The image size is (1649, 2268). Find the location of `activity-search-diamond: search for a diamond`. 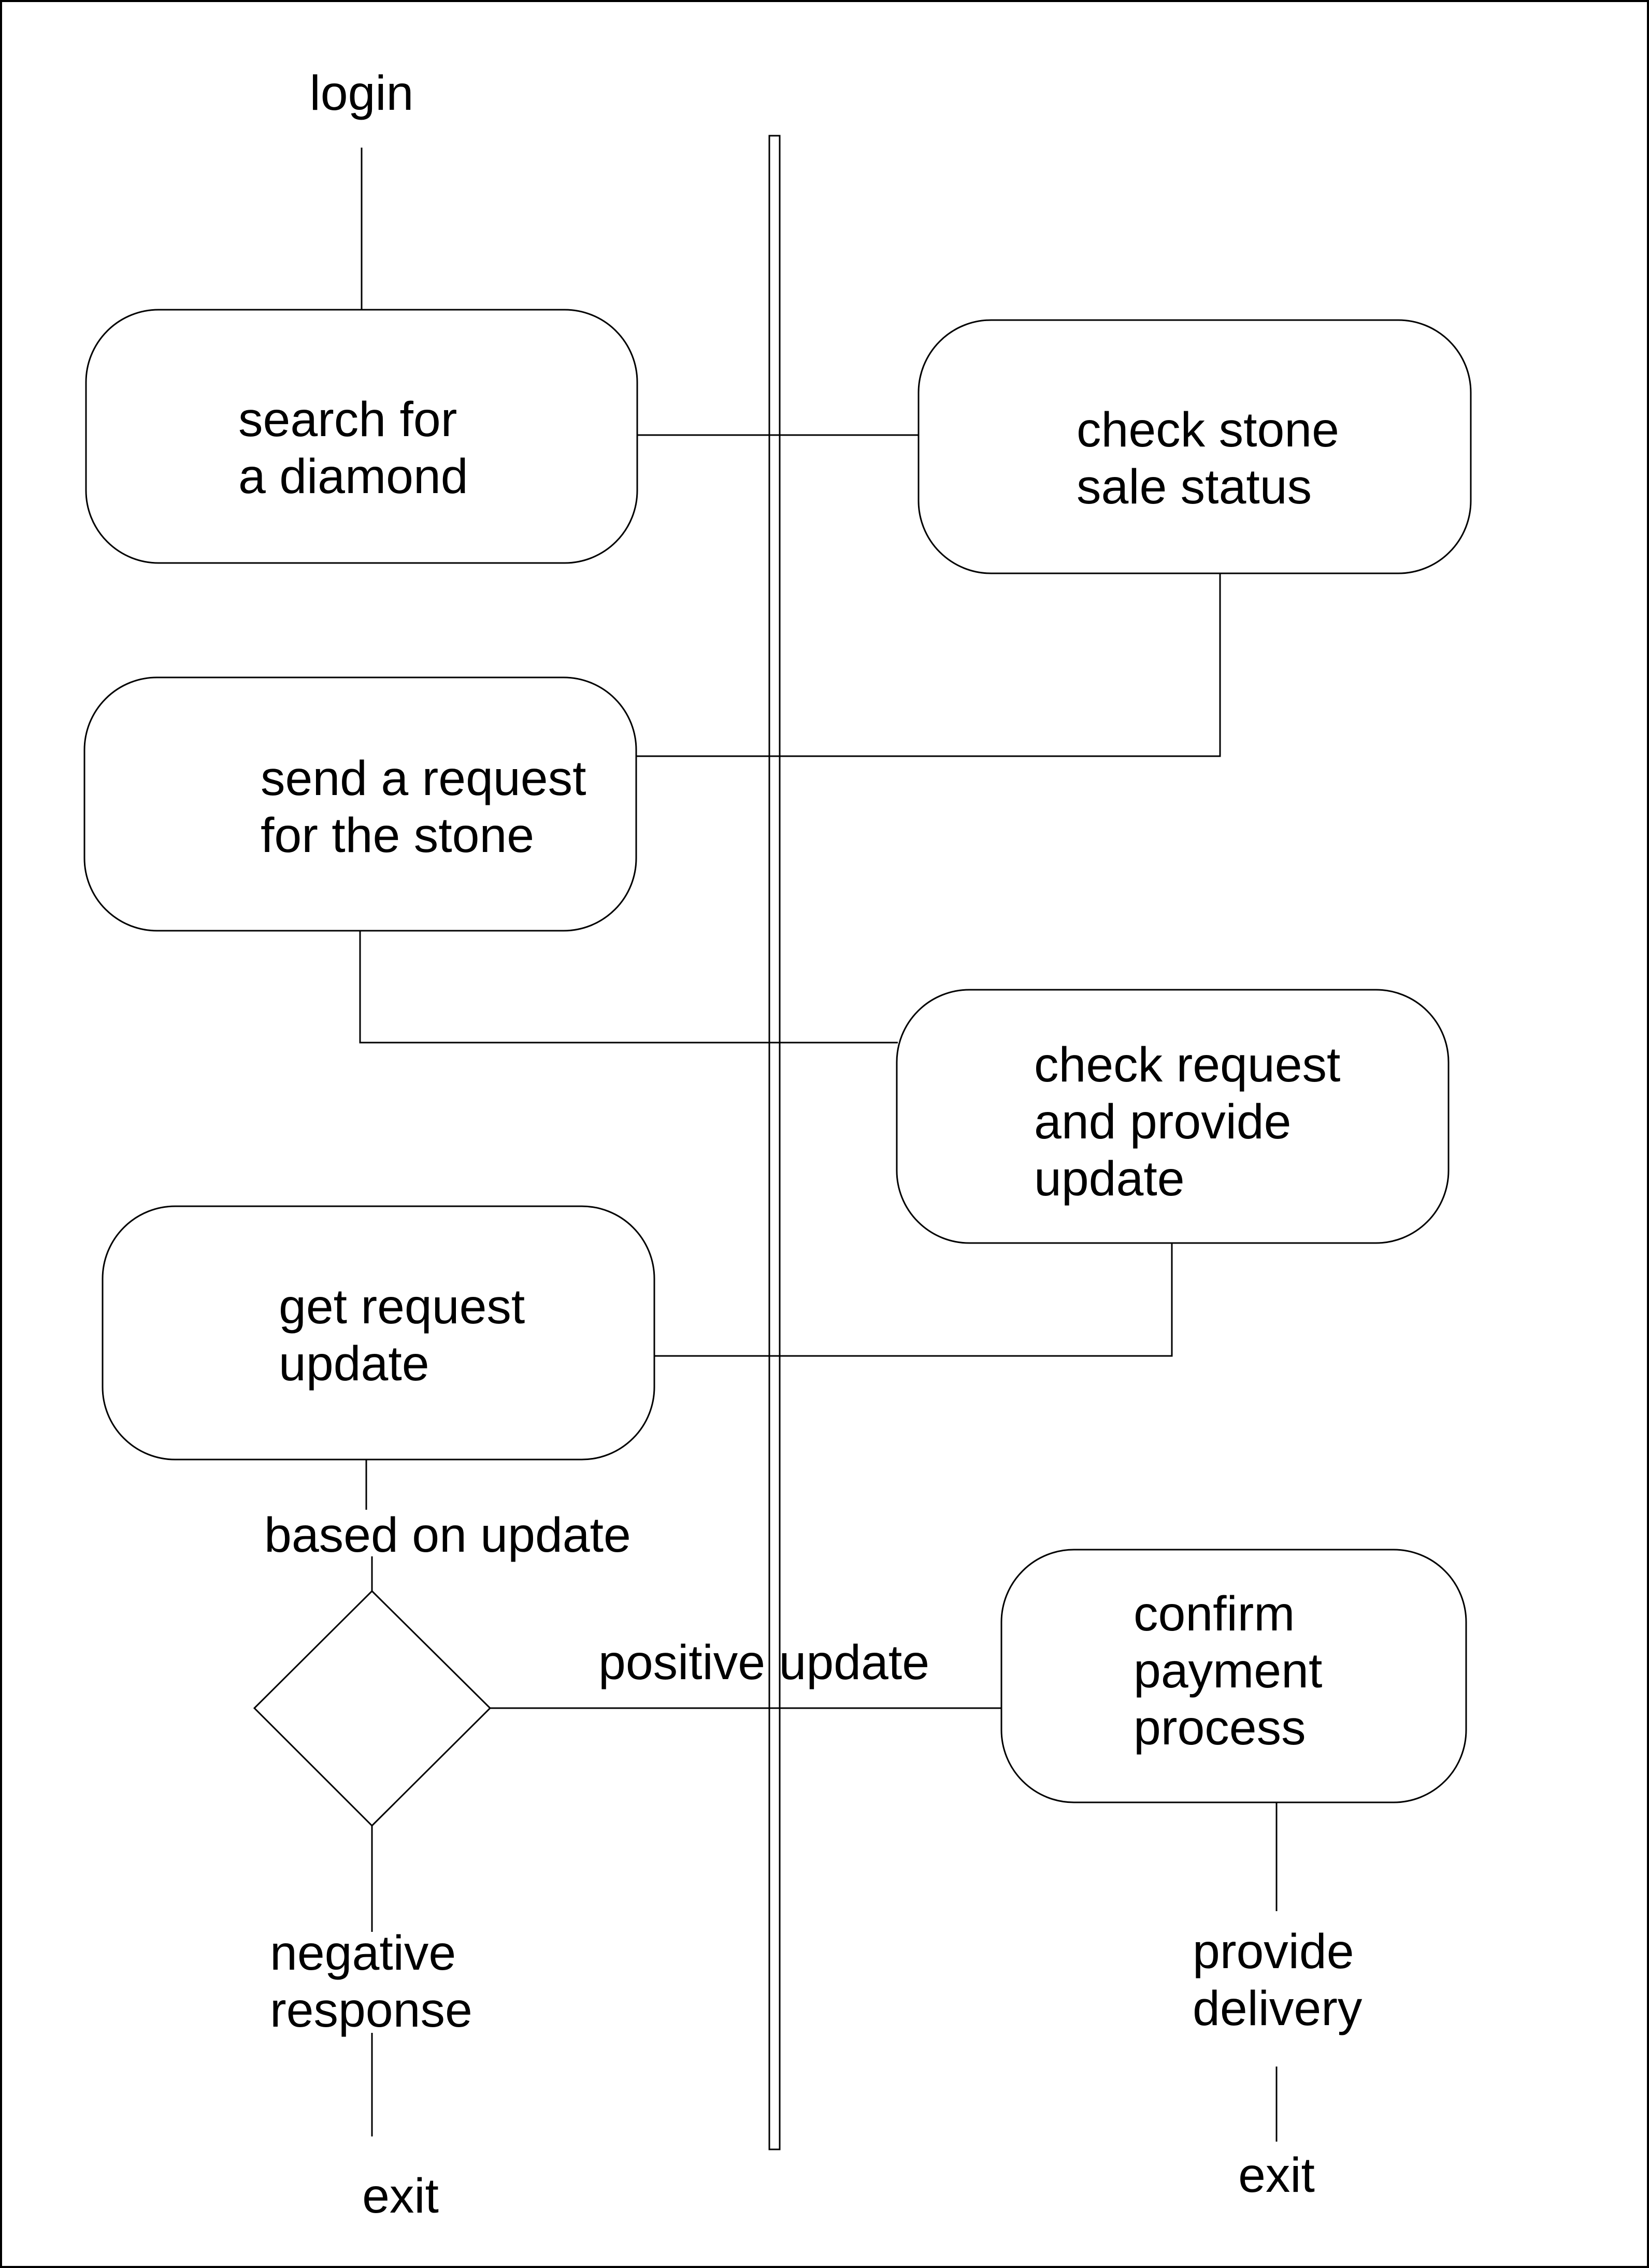

activity-search-diamond: search for a diamond is located at coordinates (362, 436).